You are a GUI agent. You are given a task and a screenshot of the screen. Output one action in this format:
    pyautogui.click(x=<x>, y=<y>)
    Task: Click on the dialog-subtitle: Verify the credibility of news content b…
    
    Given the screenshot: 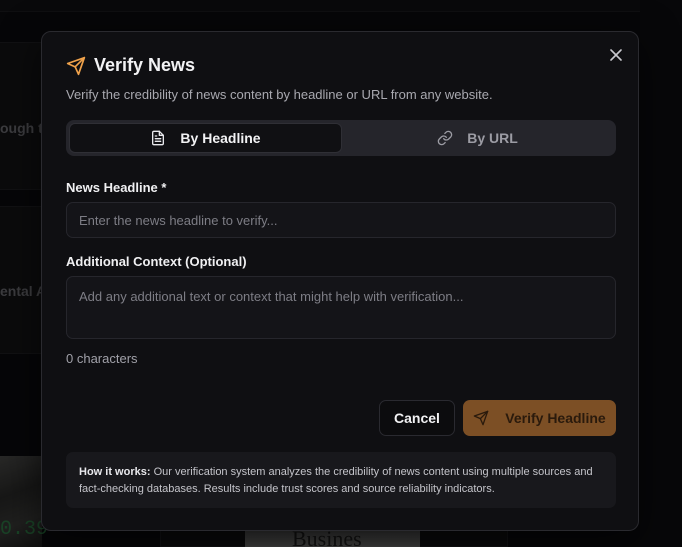 What is the action you would take?
    pyautogui.click(x=279, y=94)
    